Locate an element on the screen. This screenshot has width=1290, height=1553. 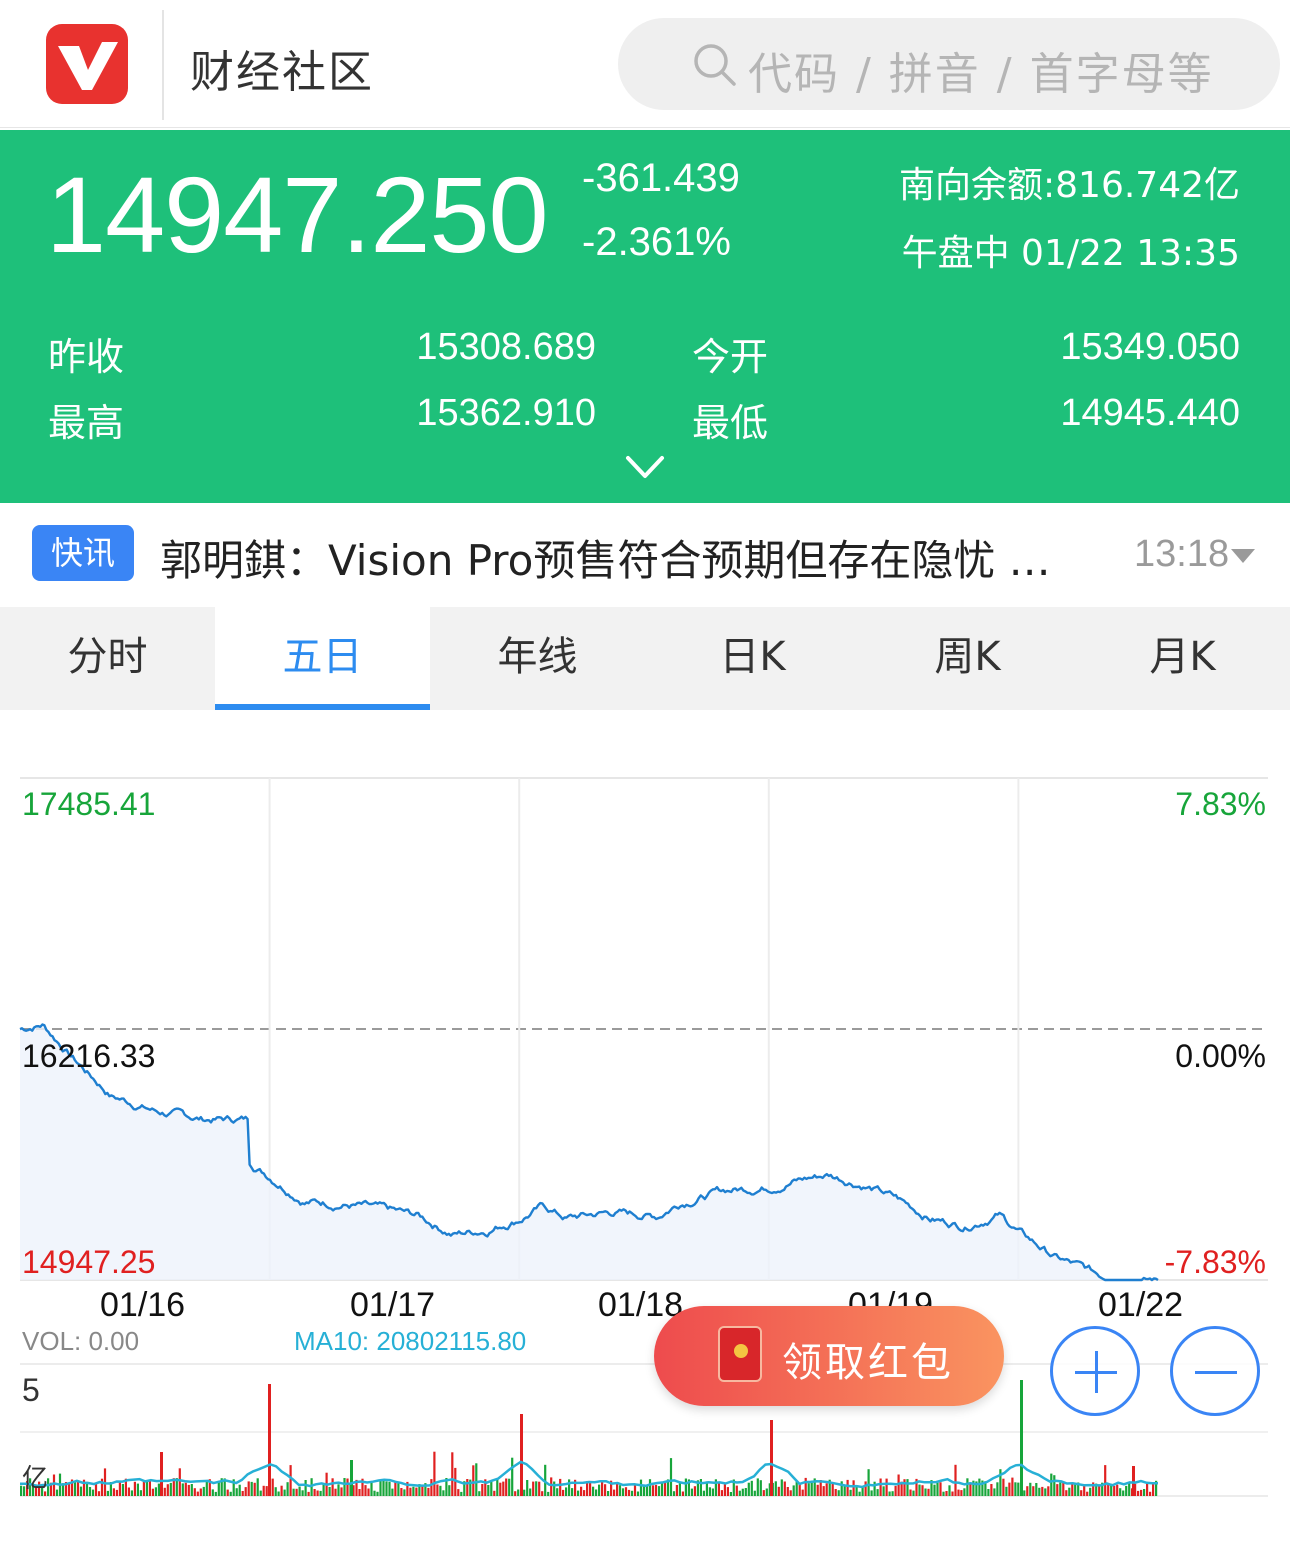
search-input: 代码 / 拼音 / 首字母等 is located at coordinates (949, 64).